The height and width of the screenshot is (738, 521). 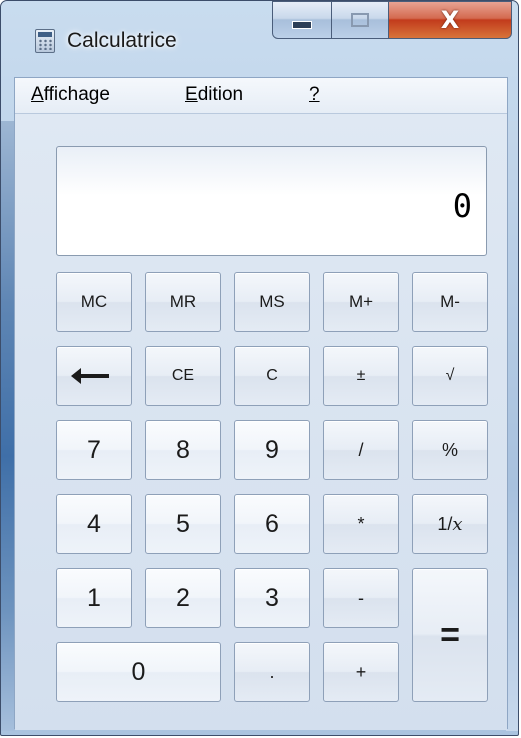 I want to click on minimize-button, so click(x=302, y=20).